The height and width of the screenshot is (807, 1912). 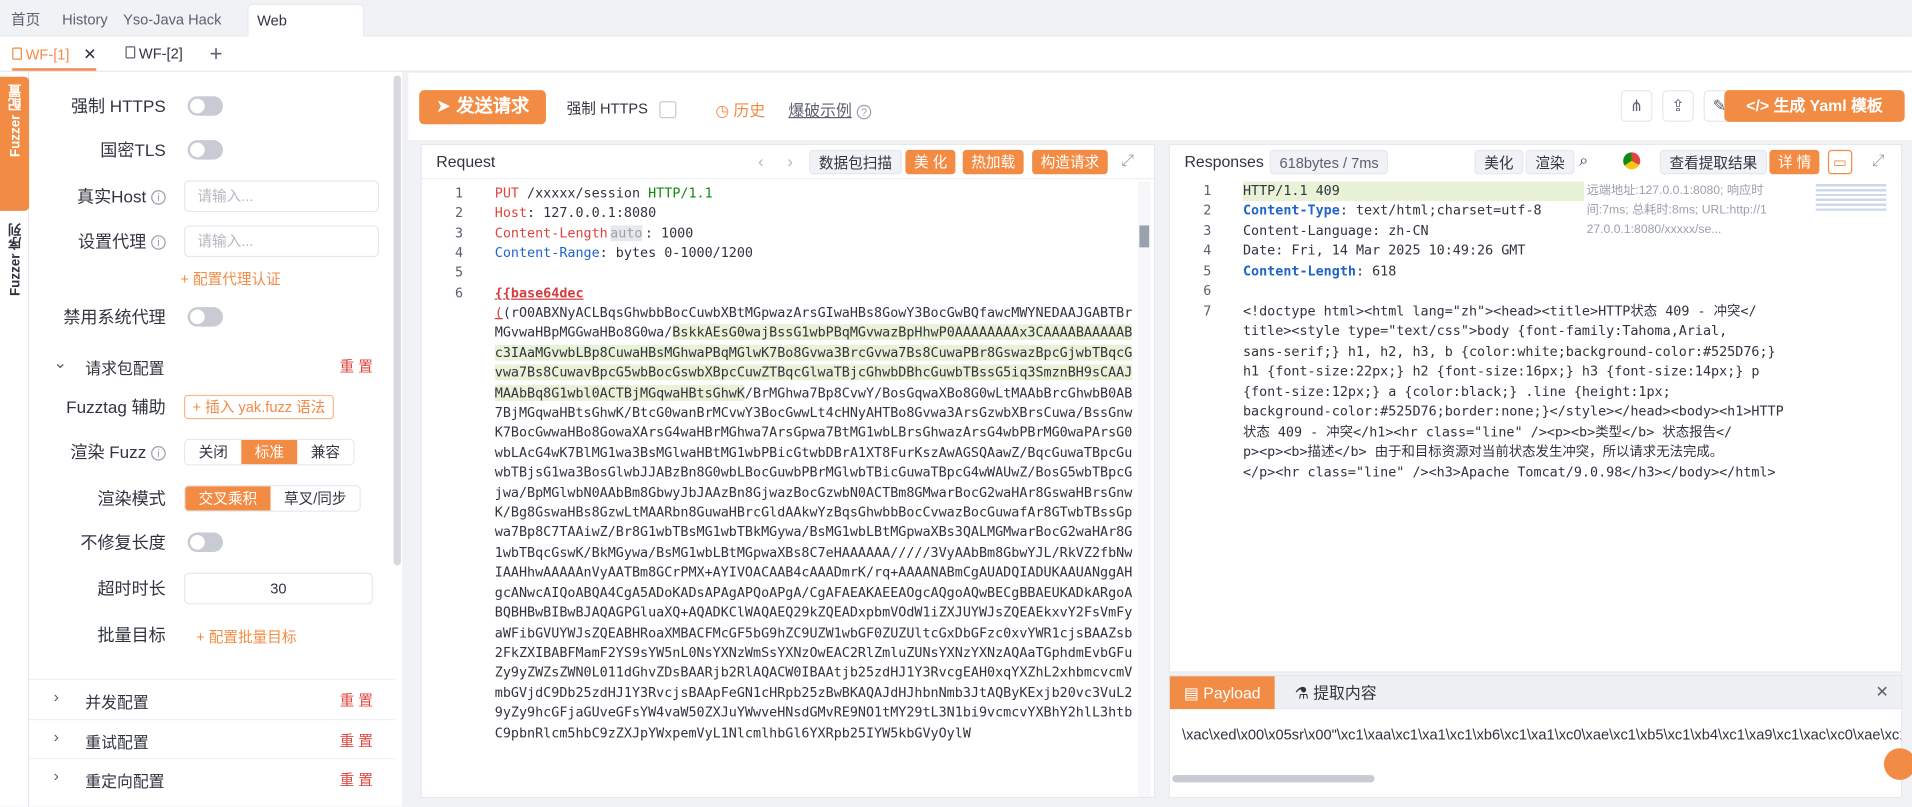 What do you see at coordinates (1384, 250) in the screenshot?
I see `header-line: Date: Fri, 14 Mar 2025 10:49:26 GMT` at bounding box center [1384, 250].